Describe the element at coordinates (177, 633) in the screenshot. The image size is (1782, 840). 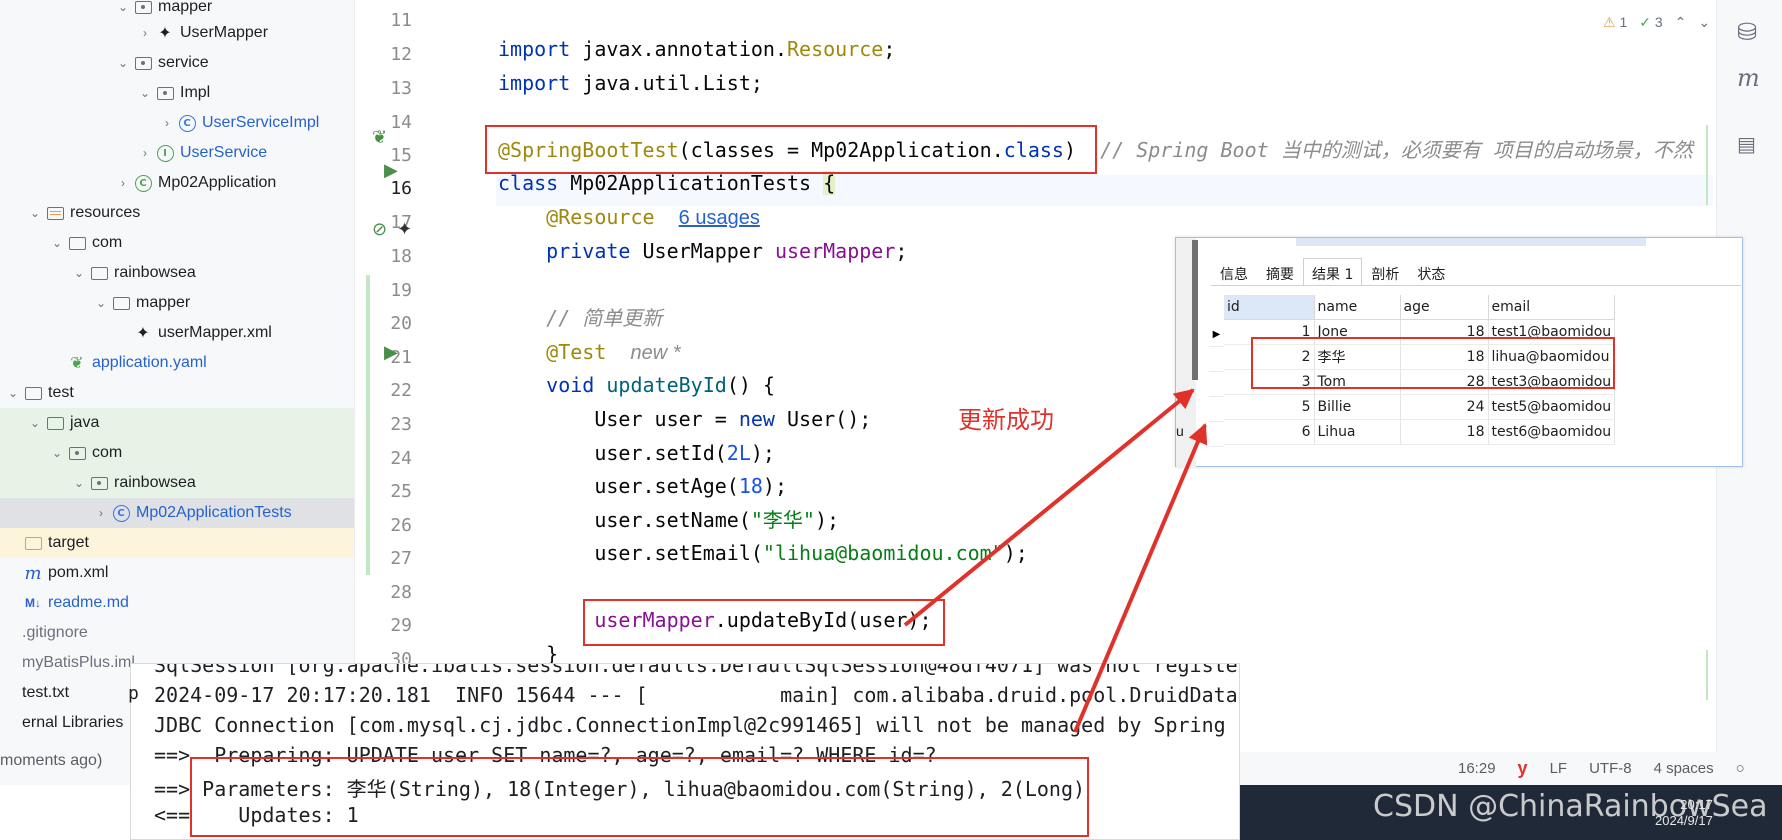
I see `tree-item: .gitignore` at that location.